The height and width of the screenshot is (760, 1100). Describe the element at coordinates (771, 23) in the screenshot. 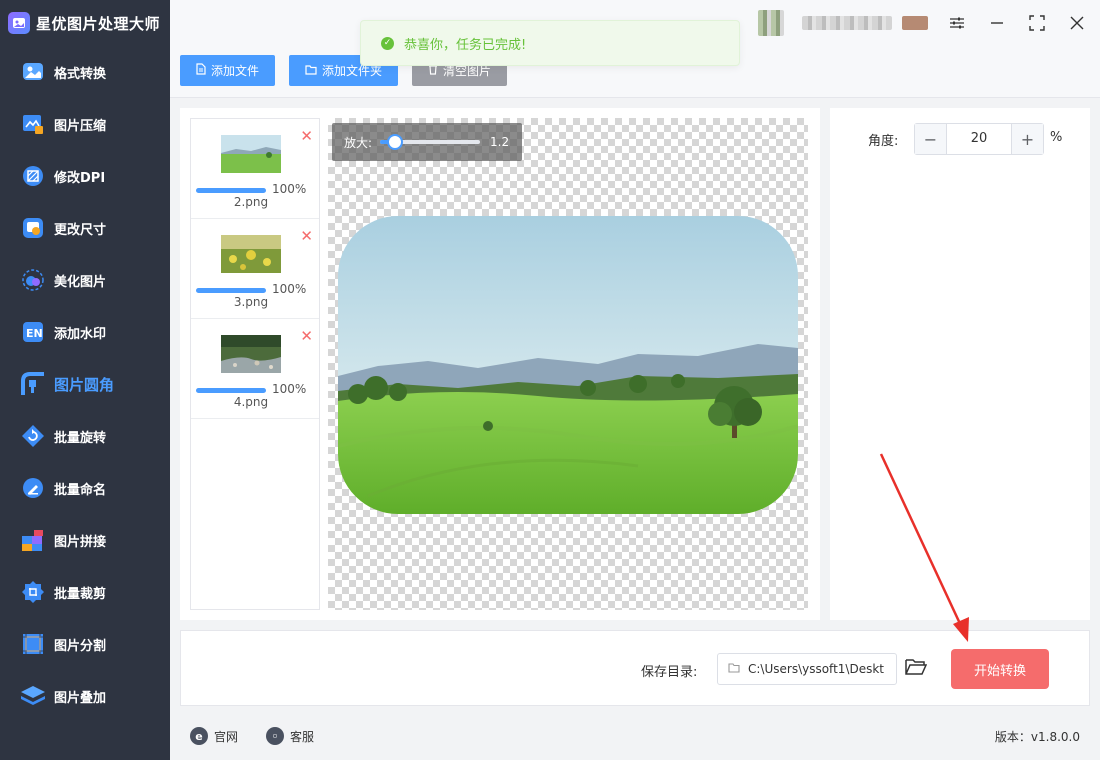

I see `avatar` at that location.